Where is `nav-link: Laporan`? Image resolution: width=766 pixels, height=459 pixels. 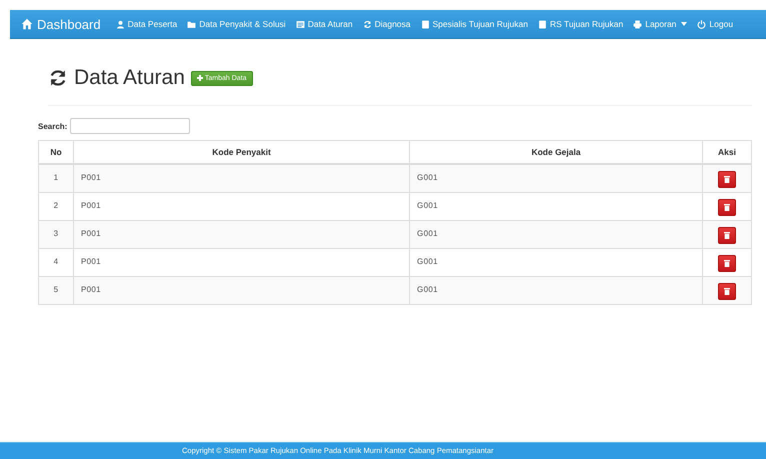
nav-link: Laporan is located at coordinates (660, 24).